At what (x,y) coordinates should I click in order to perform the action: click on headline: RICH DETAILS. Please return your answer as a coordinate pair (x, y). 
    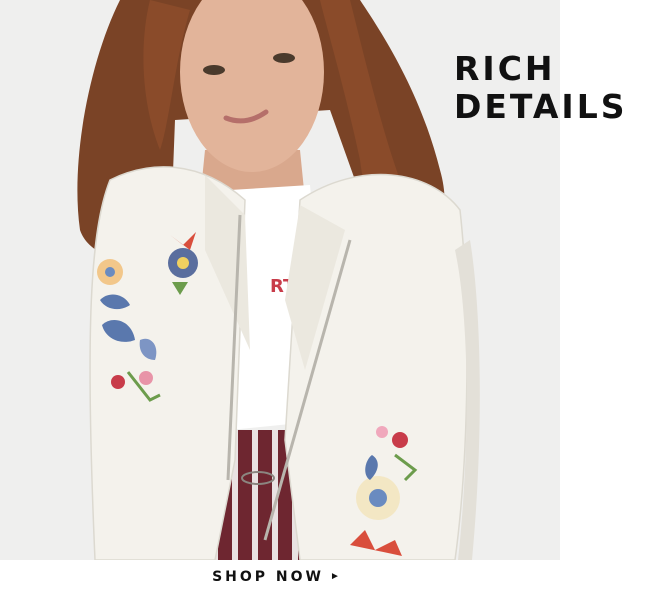
    Looking at the image, I should click on (554, 88).